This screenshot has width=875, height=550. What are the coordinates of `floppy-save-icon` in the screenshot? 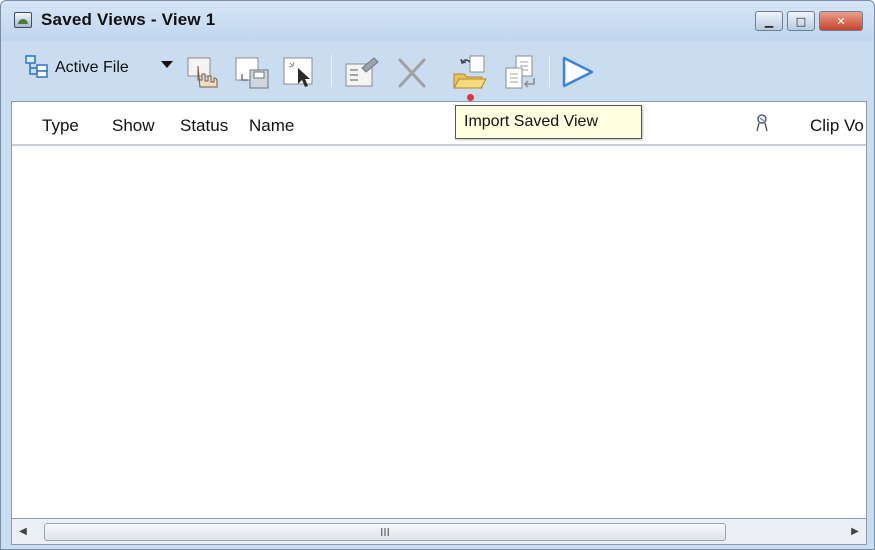 It's located at (252, 73).